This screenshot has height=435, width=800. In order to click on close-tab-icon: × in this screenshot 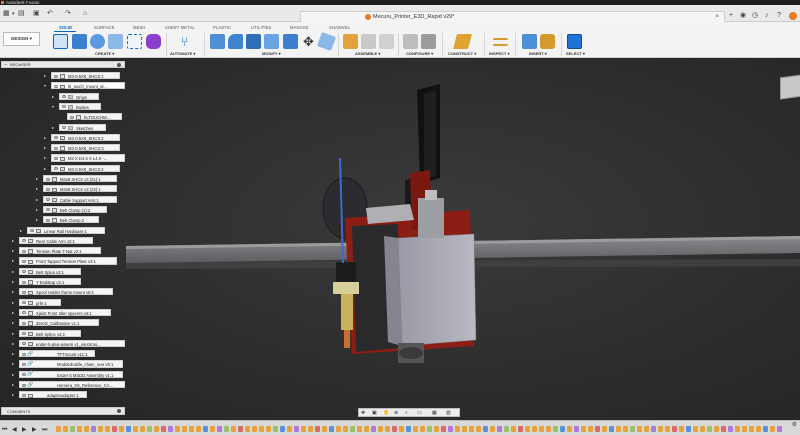, I will do `click(717, 16)`.